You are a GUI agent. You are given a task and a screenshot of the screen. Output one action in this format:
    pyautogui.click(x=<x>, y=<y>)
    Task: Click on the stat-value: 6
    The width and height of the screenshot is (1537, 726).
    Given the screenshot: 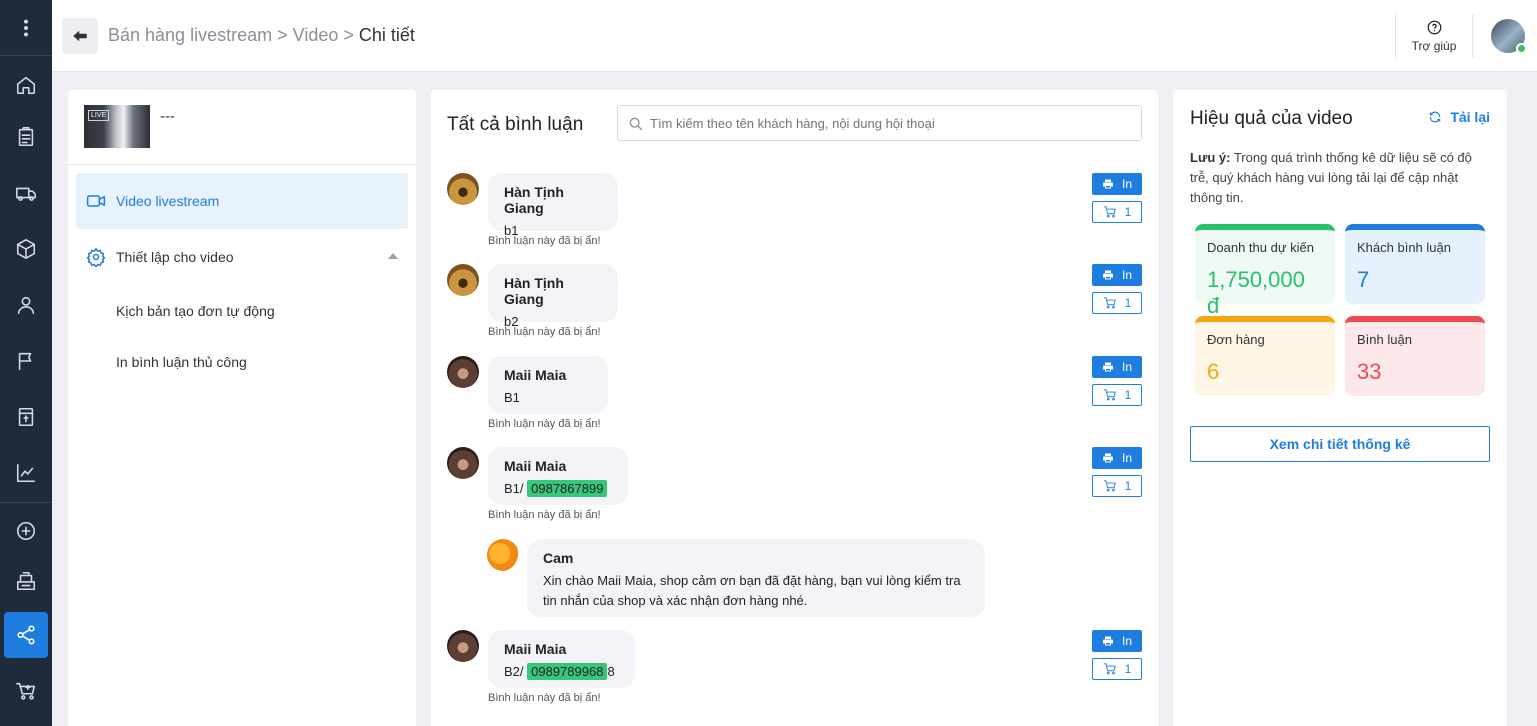 What is the action you would take?
    pyautogui.click(x=1213, y=371)
    